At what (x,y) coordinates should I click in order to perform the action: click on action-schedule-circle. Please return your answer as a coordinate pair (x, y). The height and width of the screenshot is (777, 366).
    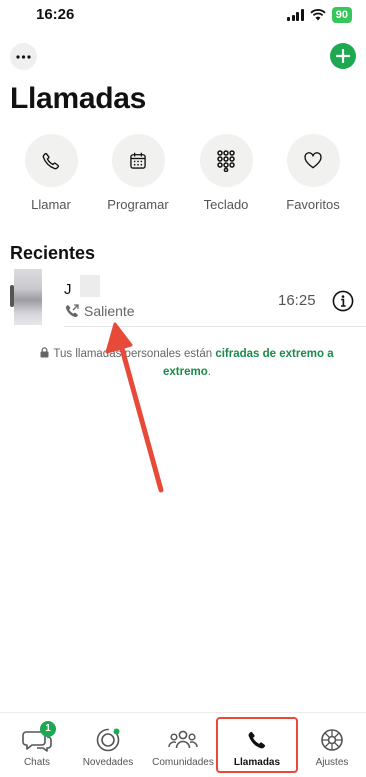
    Looking at the image, I should click on (138, 160).